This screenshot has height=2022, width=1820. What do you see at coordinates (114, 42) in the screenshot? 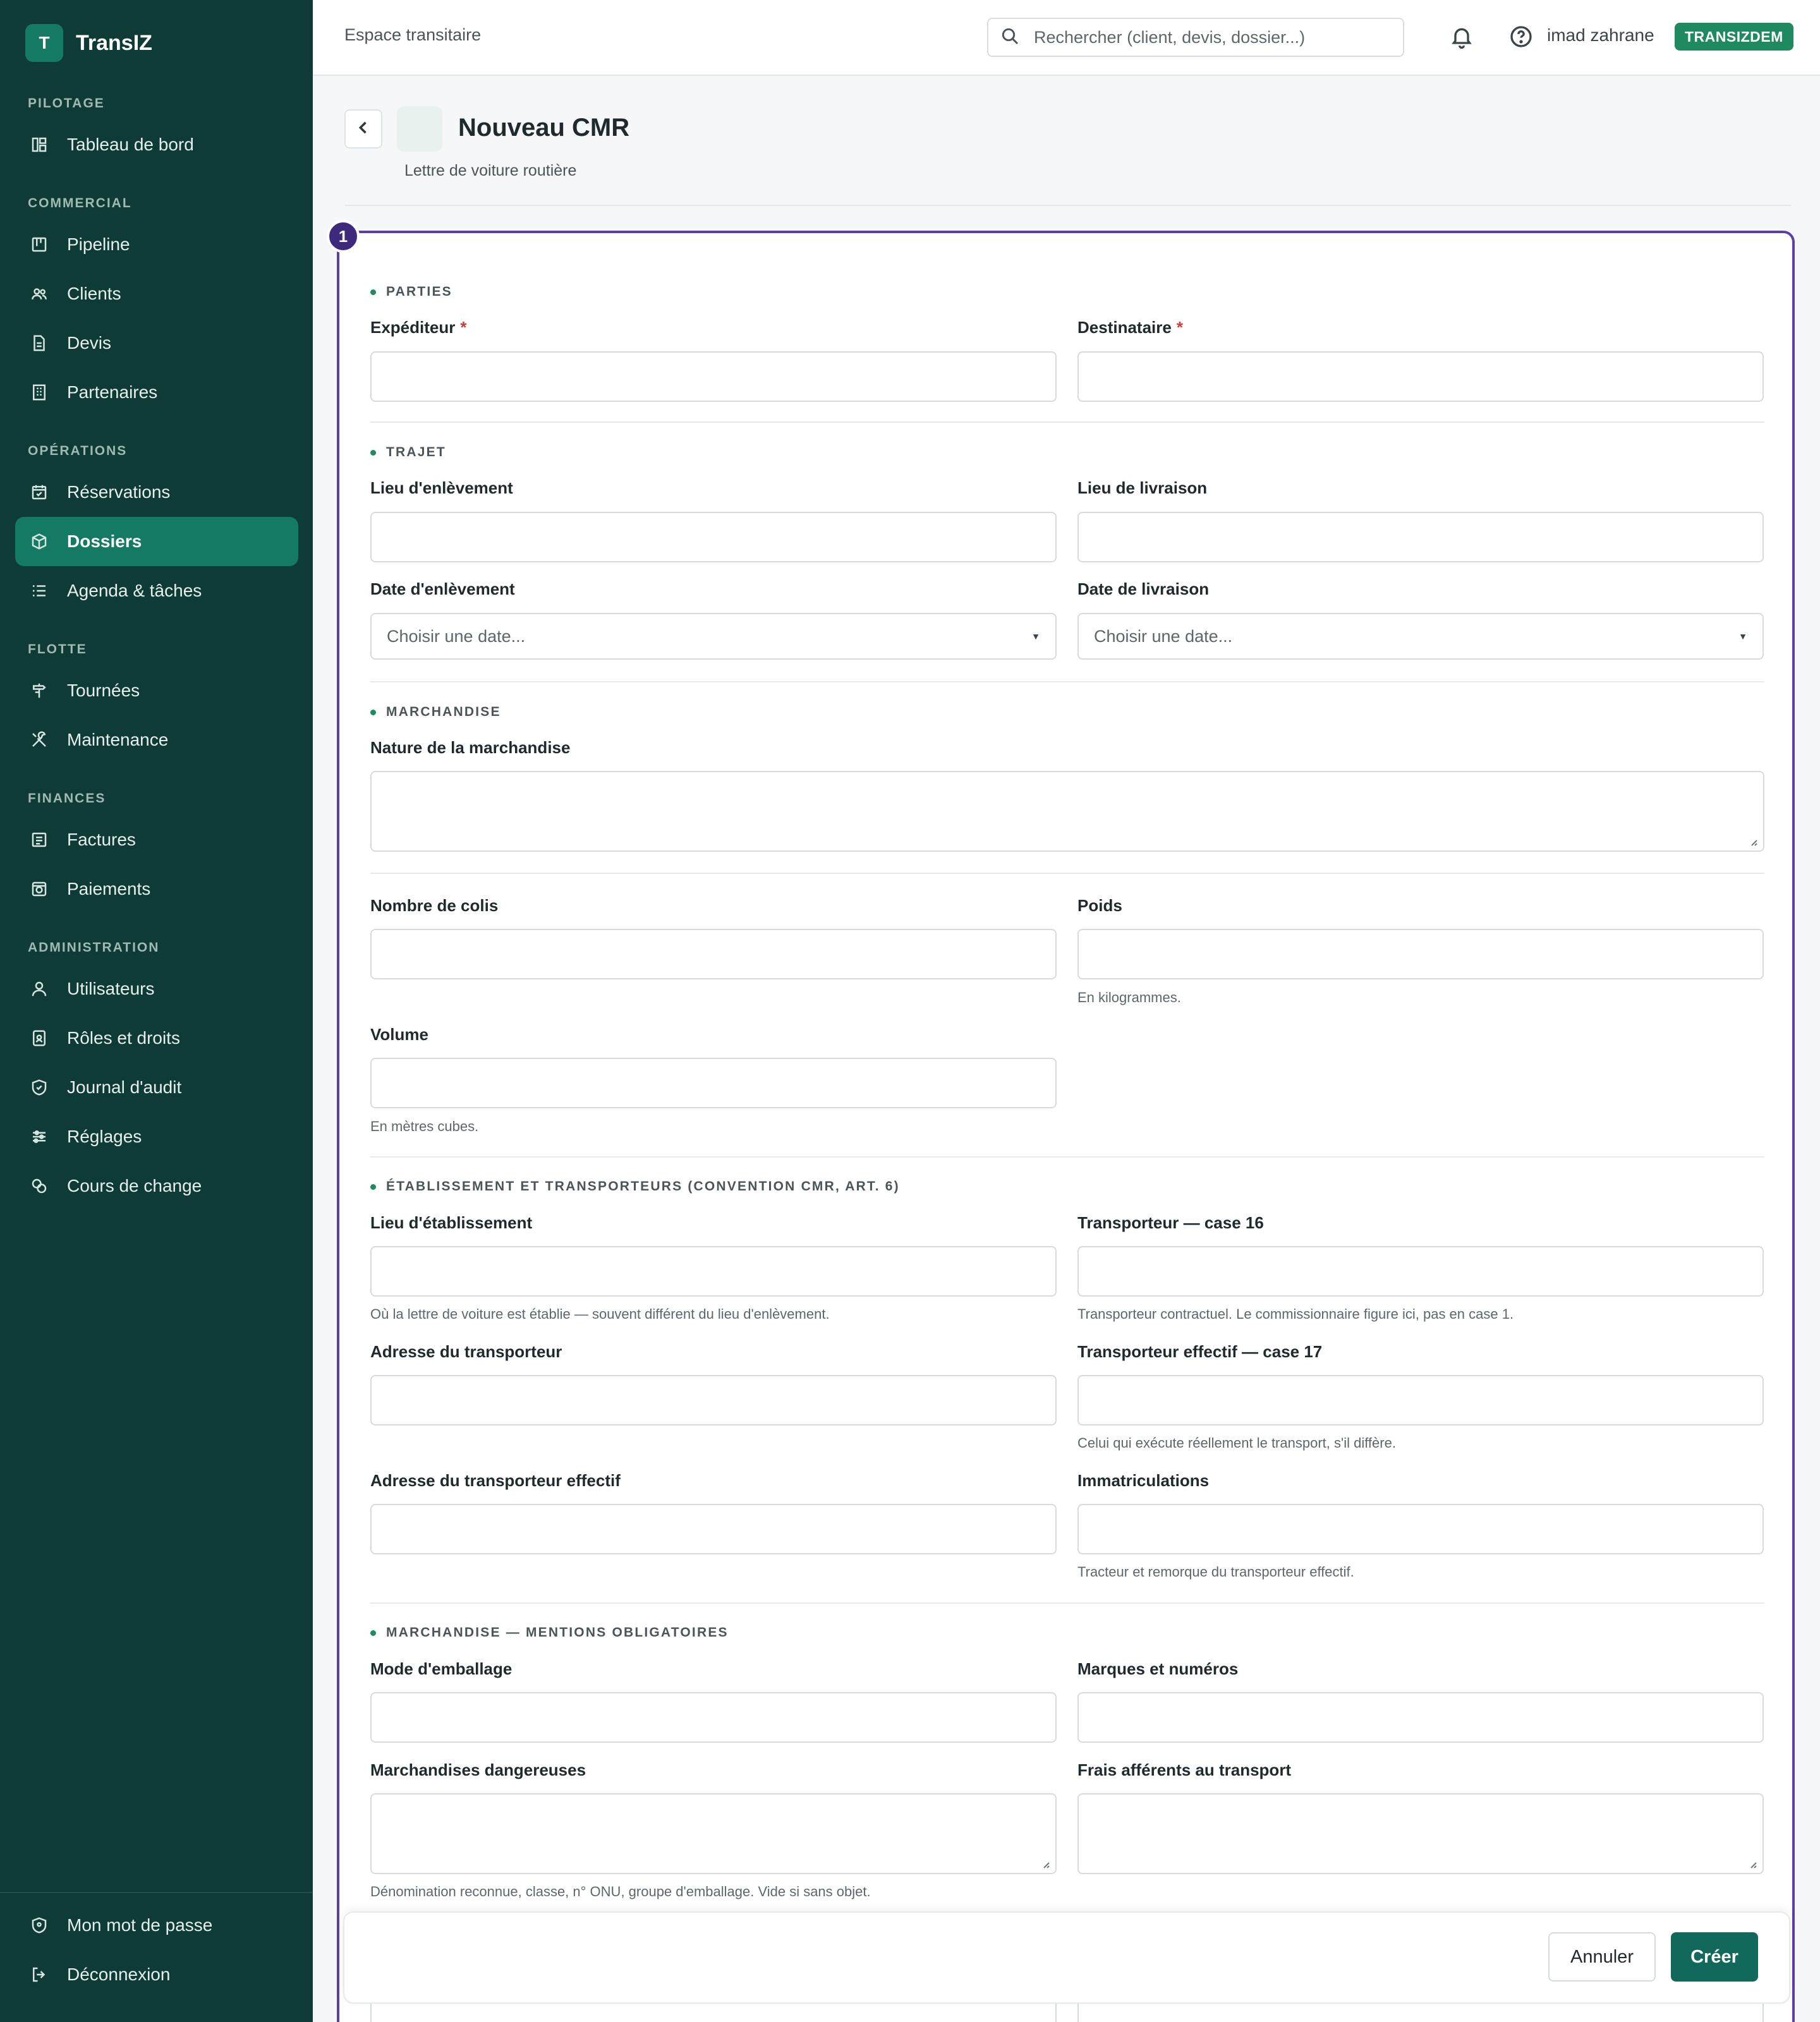
I see `brand-name: TransIZ` at bounding box center [114, 42].